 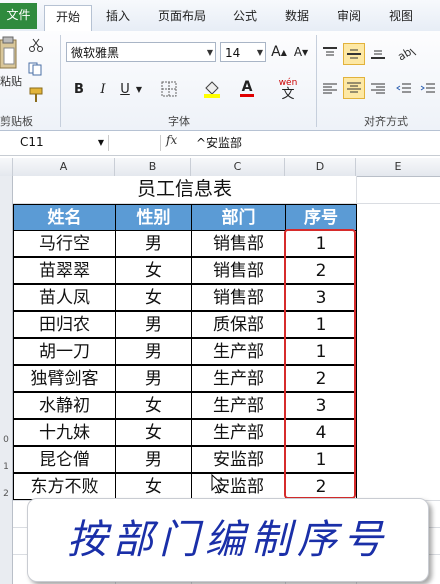 I want to click on font-name-combo: 微软雅黑 ▼, so click(x=141, y=52).